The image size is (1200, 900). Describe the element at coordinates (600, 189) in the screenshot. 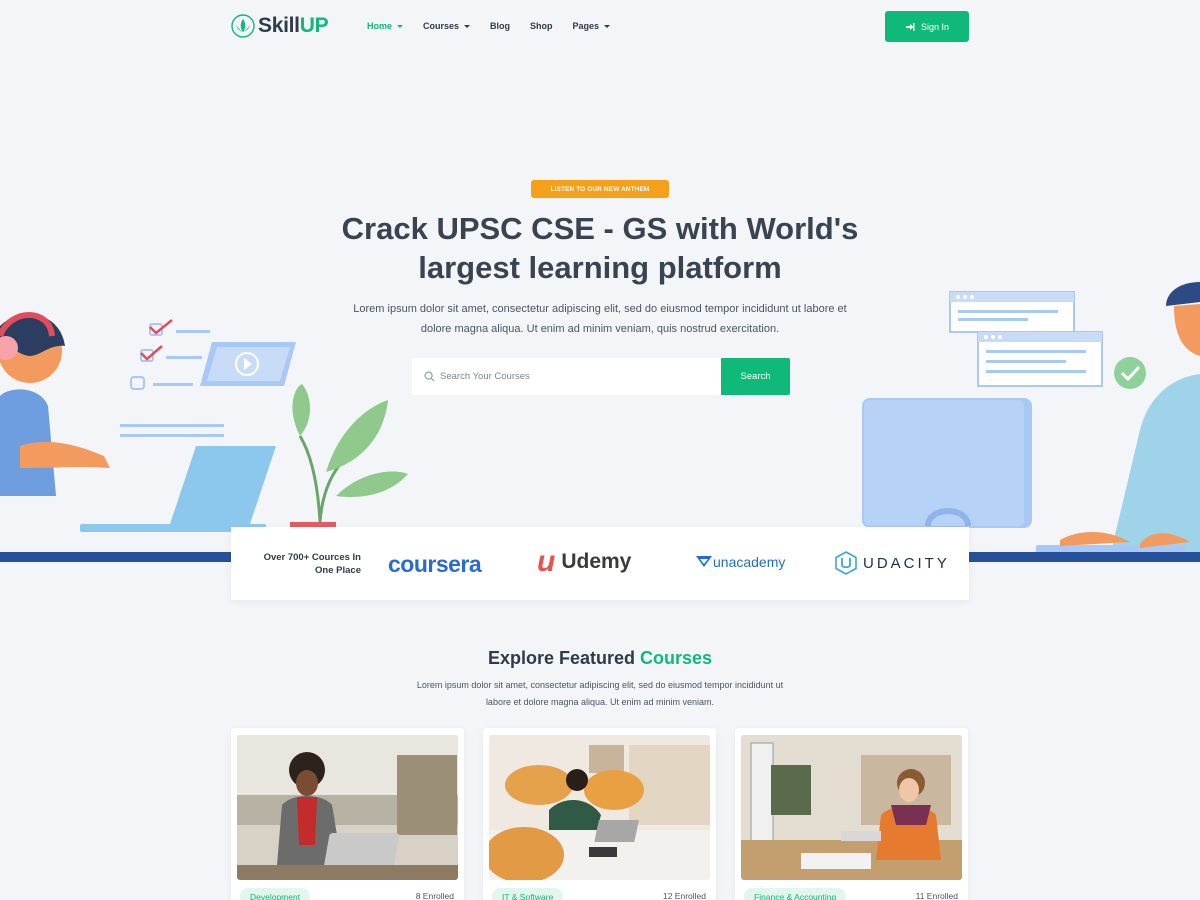

I see `announcement-badge: LISTEN TO OUR NEW ANTHEM` at that location.